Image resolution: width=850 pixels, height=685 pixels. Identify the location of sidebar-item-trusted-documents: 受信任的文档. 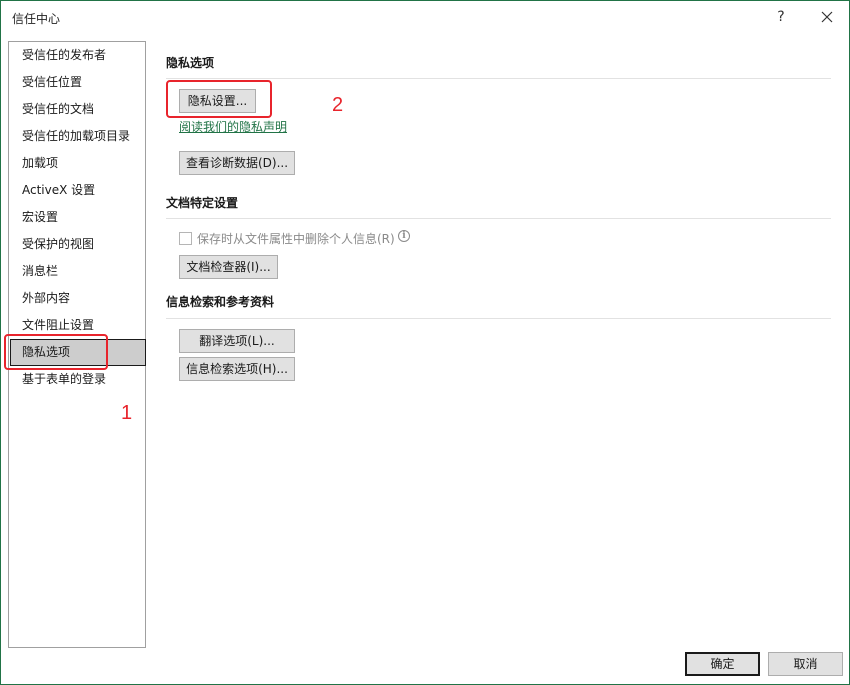
(78, 109).